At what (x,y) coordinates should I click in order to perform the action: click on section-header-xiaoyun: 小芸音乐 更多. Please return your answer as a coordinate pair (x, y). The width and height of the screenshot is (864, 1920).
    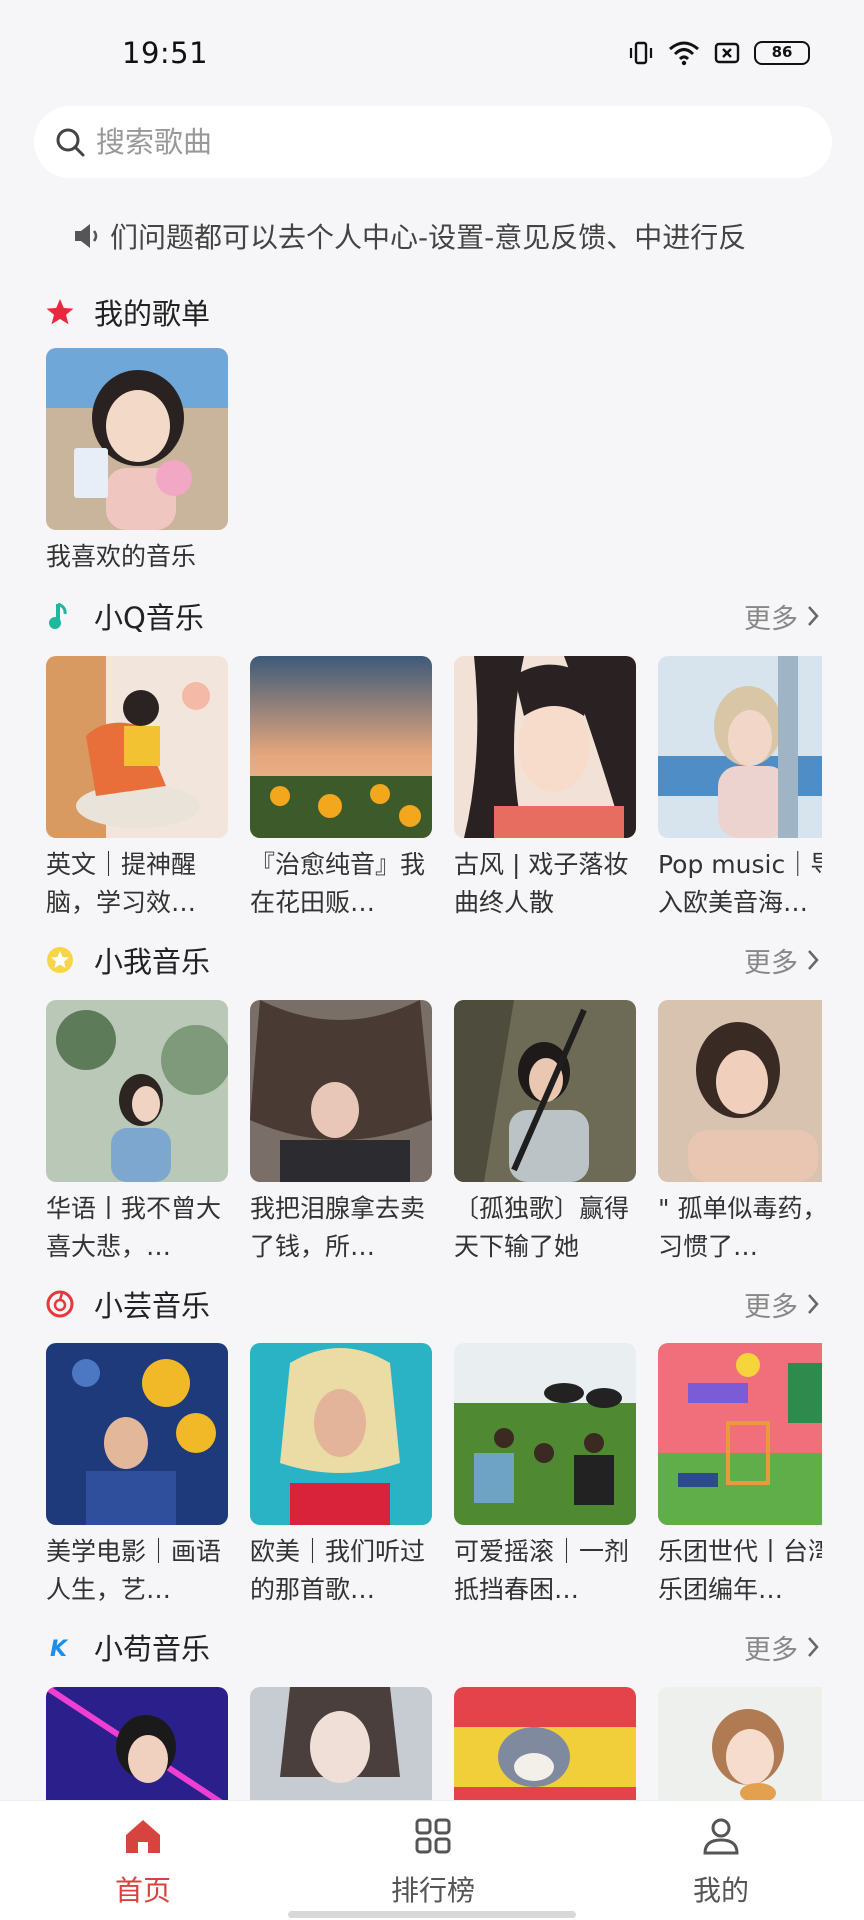
    Looking at the image, I should click on (432, 1304).